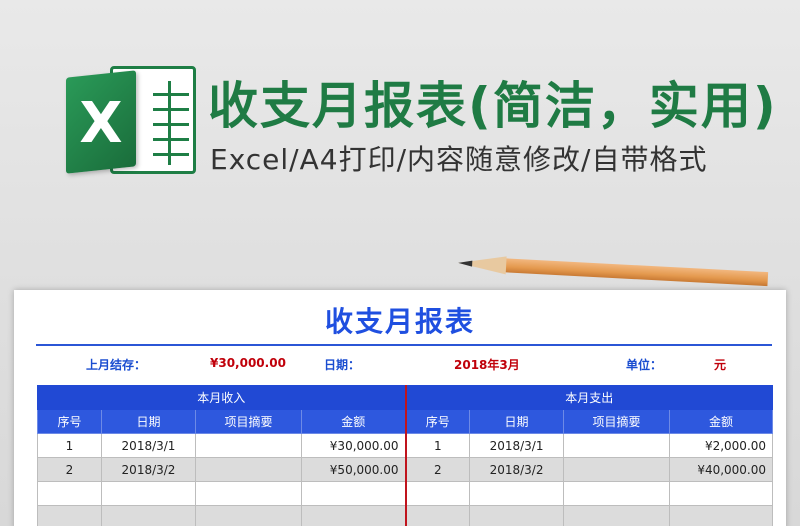  I want to click on last-month-balance-label: 上月结存：, so click(116, 365).